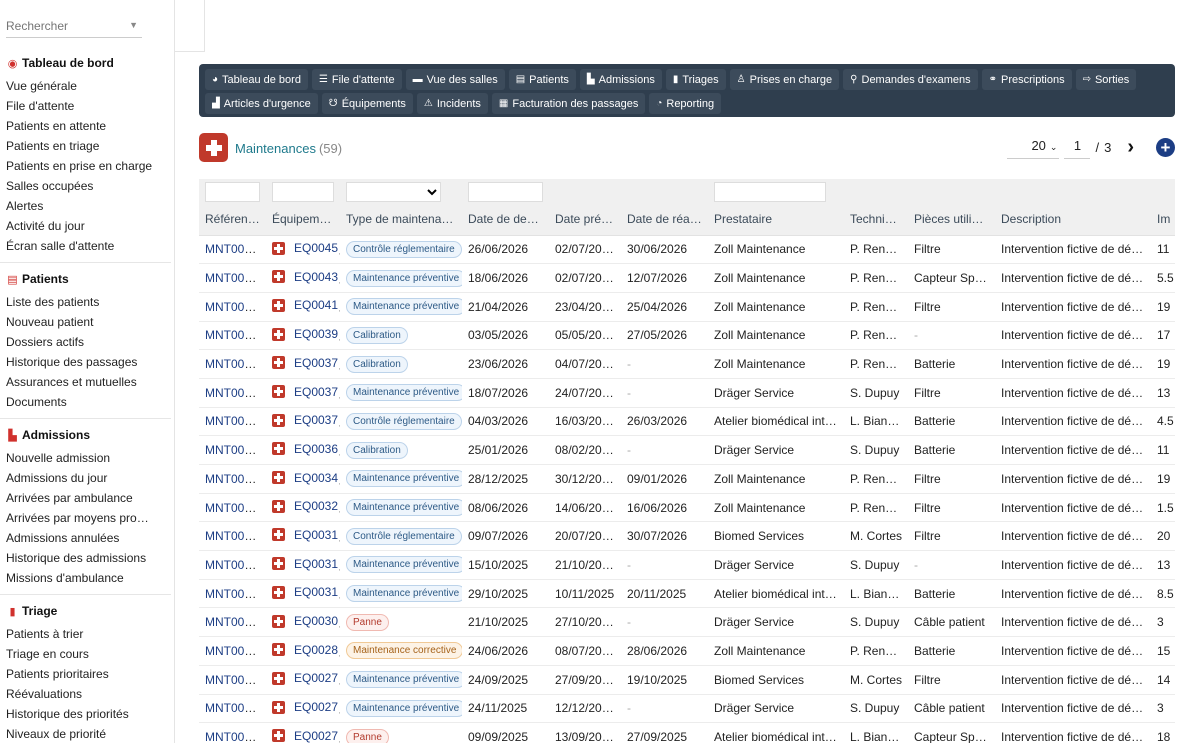 This screenshot has width=1200, height=743. I want to click on reference-link: MNT00048, so click(234, 565).